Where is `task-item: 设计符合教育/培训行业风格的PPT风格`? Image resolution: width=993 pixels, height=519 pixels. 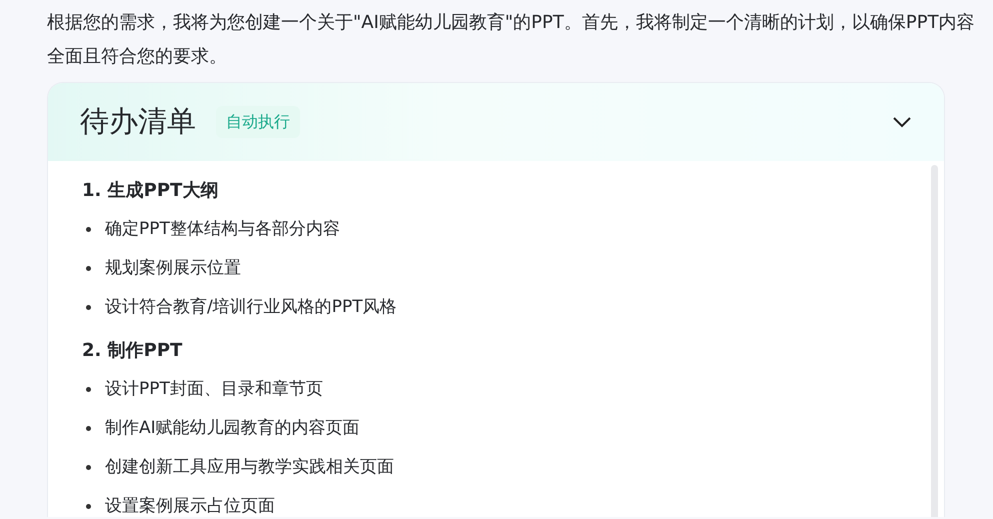
task-item: 设计符合教育/培训行业风格的PPT风格 is located at coordinates (251, 307).